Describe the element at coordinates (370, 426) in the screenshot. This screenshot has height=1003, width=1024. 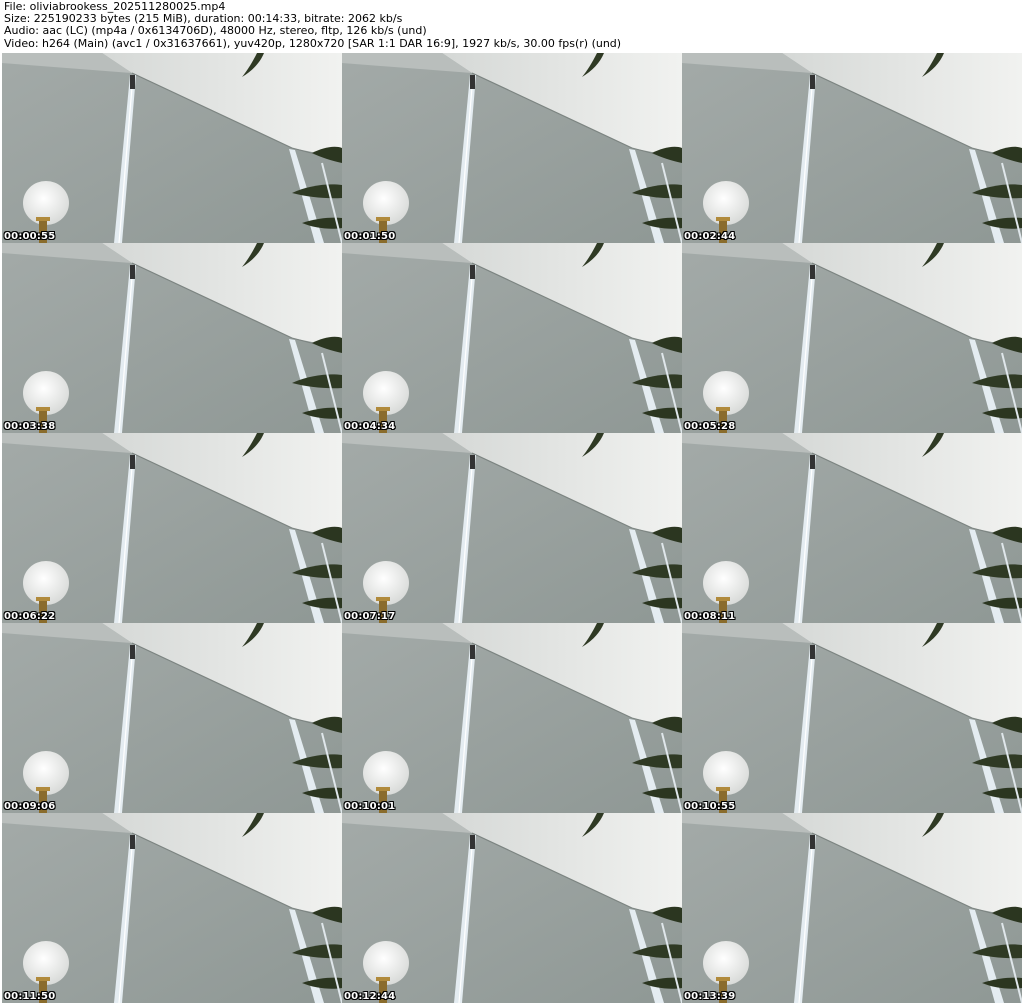
I see `timestamp-label: 00:04:34` at that location.